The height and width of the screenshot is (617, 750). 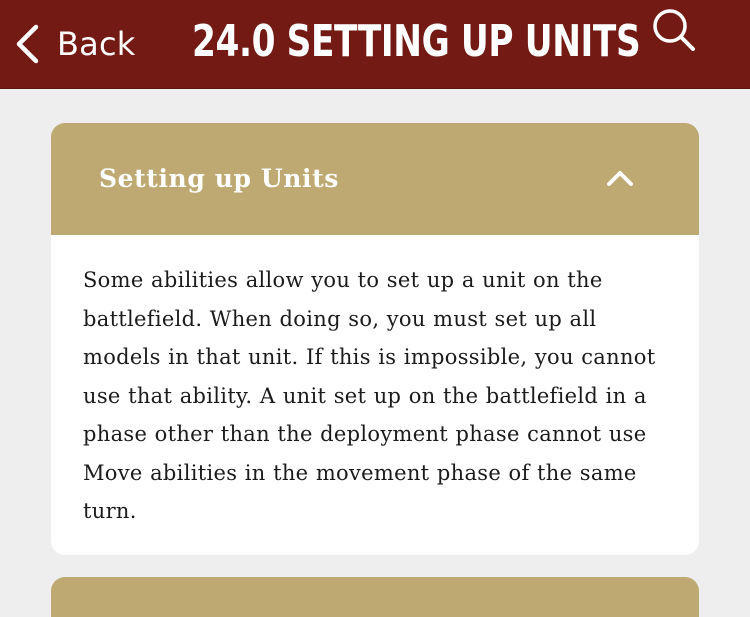 What do you see at coordinates (620, 178) in the screenshot?
I see `chevron-up-icon` at bounding box center [620, 178].